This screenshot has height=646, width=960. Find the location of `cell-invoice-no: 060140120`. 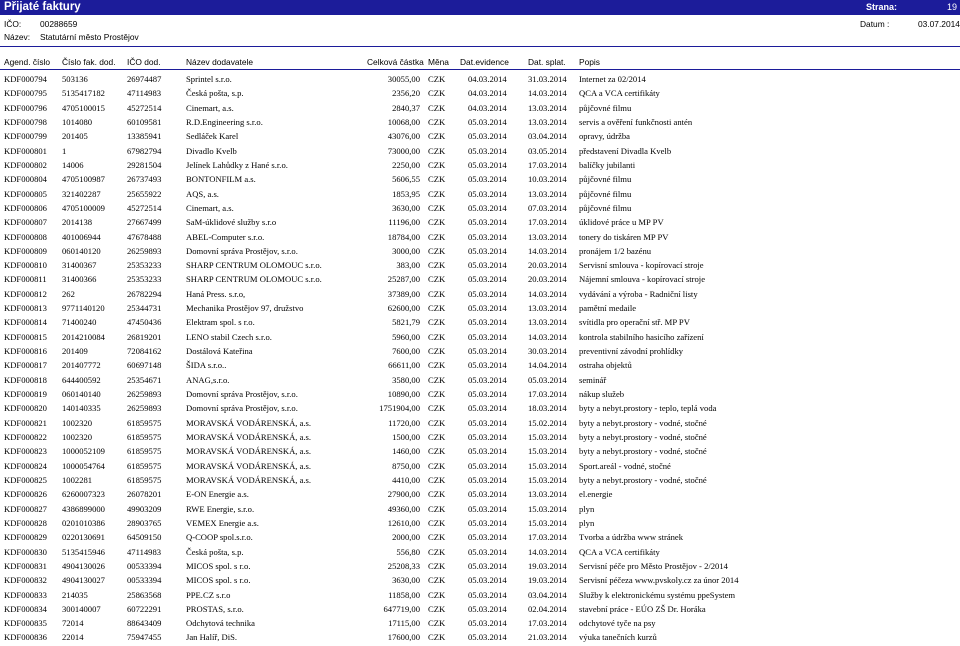

cell-invoice-no: 060140120 is located at coordinates (81, 250).